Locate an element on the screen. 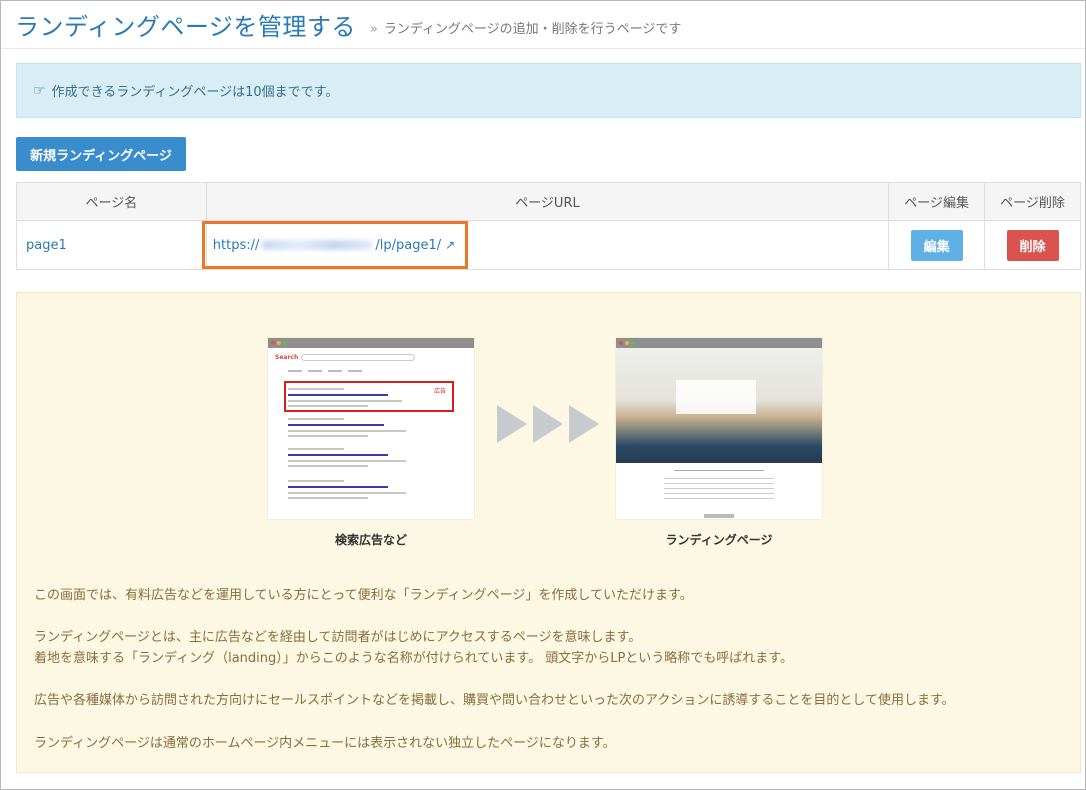 The image size is (1086, 790). search-box is located at coordinates (358, 357).